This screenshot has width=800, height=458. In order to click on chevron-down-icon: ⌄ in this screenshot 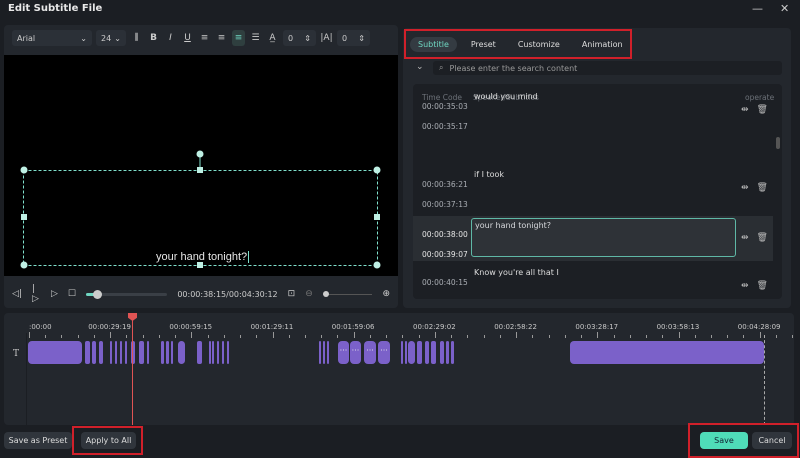, I will do `click(83, 38)`.